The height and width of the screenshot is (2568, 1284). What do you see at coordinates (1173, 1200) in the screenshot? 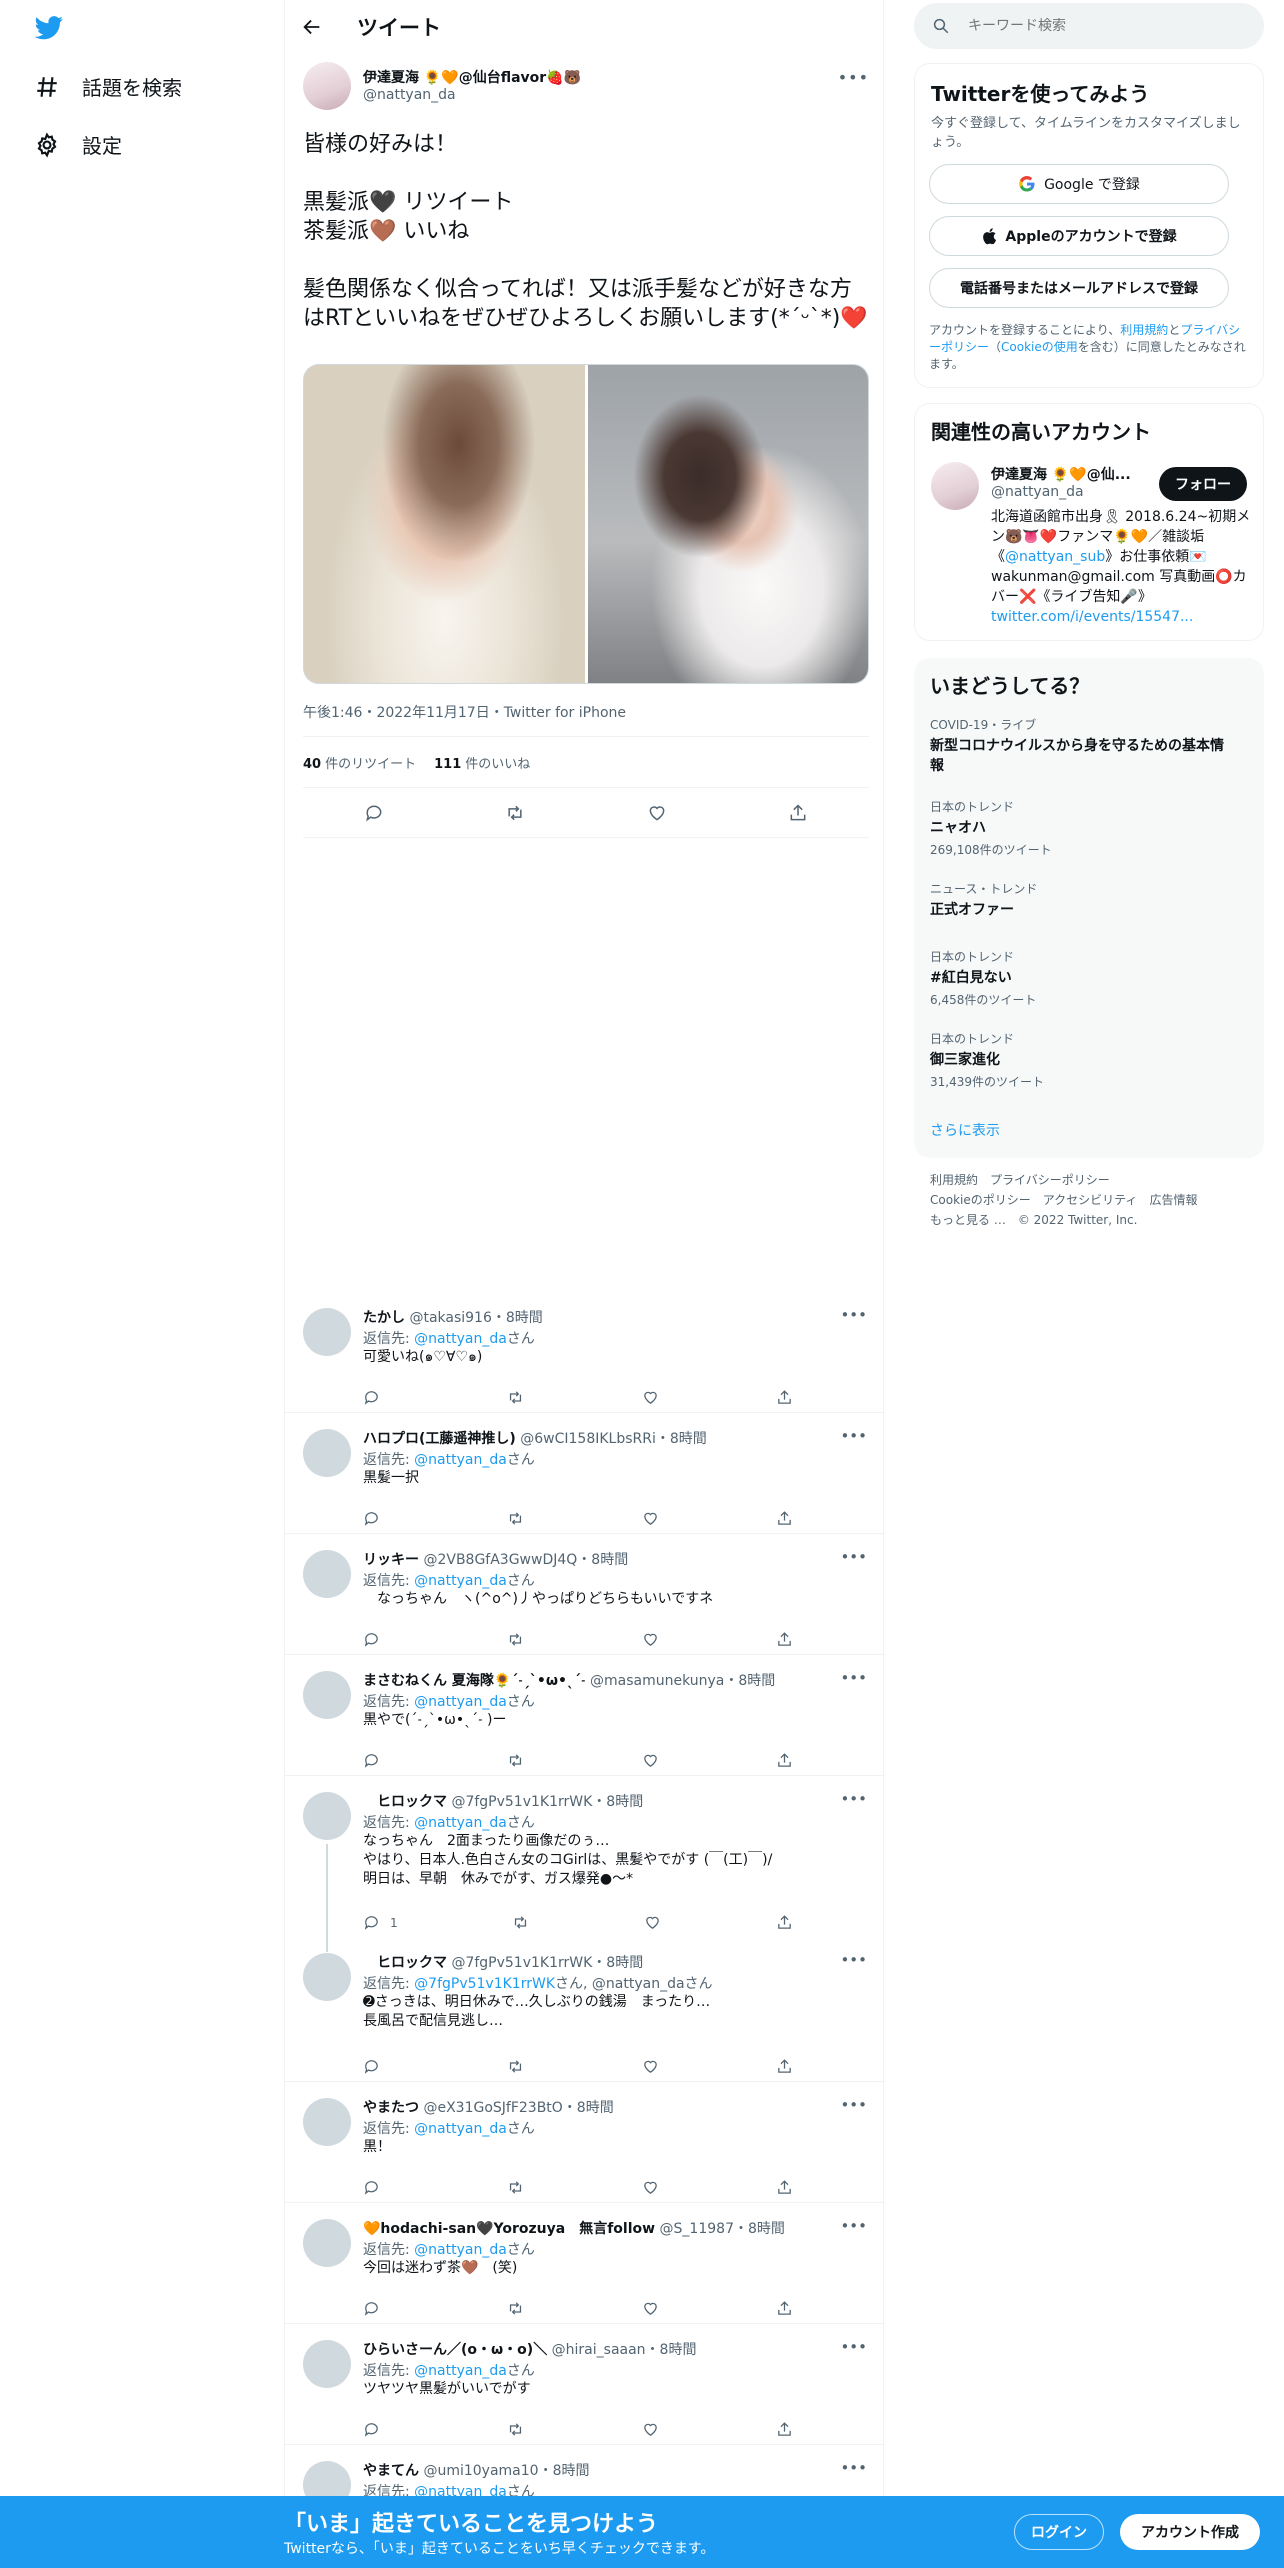
I see `footer-ads: 広告情報` at bounding box center [1173, 1200].